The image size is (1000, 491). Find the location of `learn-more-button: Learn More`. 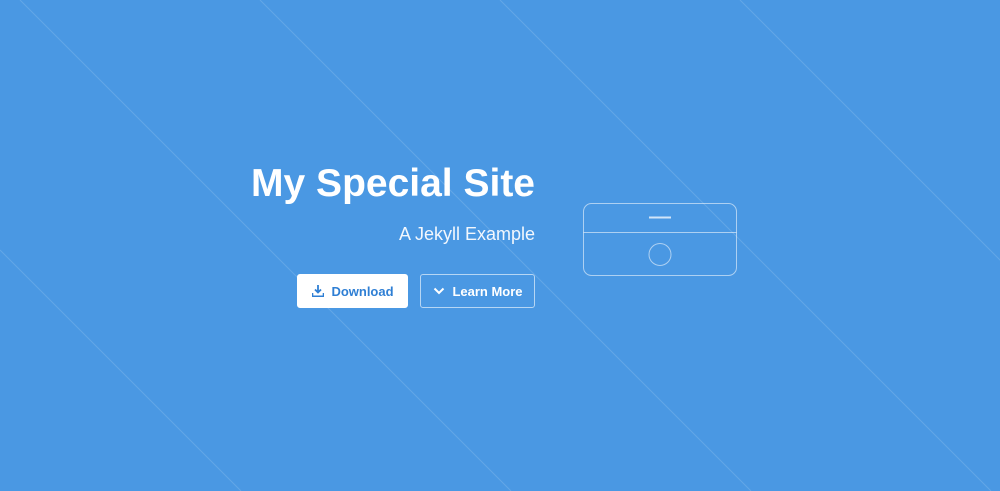

learn-more-button: Learn More is located at coordinates (477, 291).